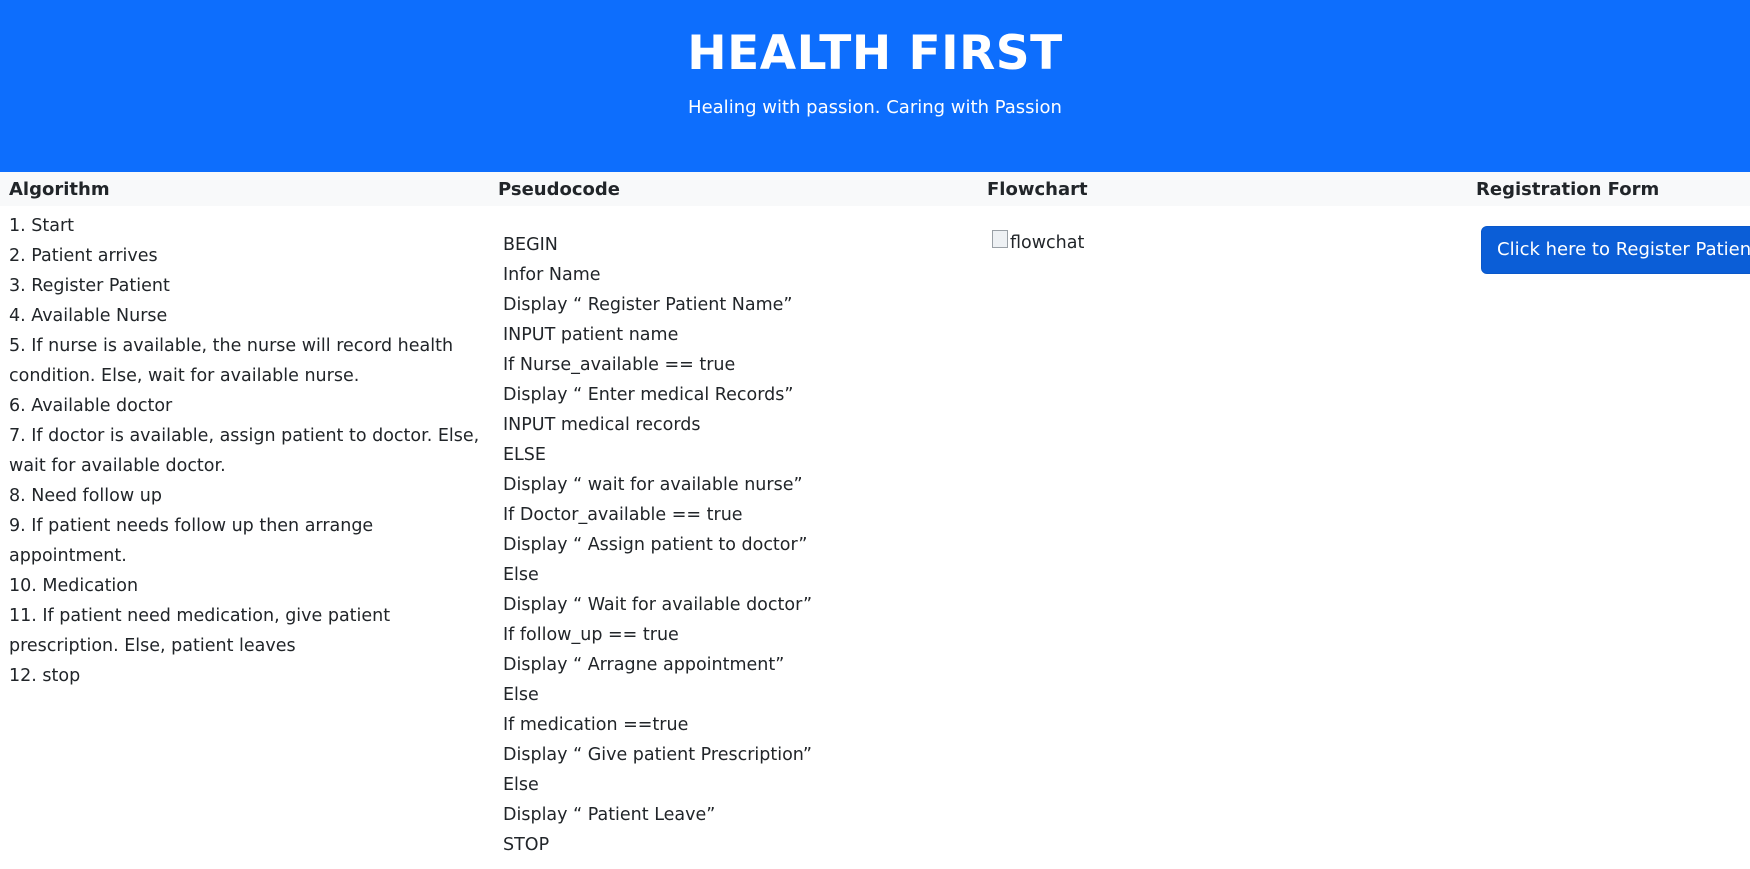  I want to click on pseudocode-line: INPUT patient name, so click(591, 335).